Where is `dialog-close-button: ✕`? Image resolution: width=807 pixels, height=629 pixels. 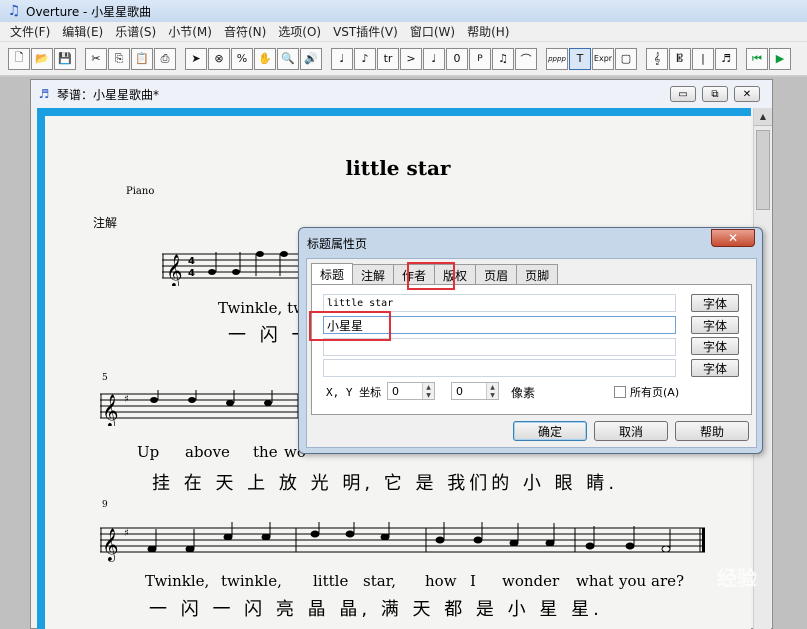
dialog-close-button: ✕ is located at coordinates (733, 238).